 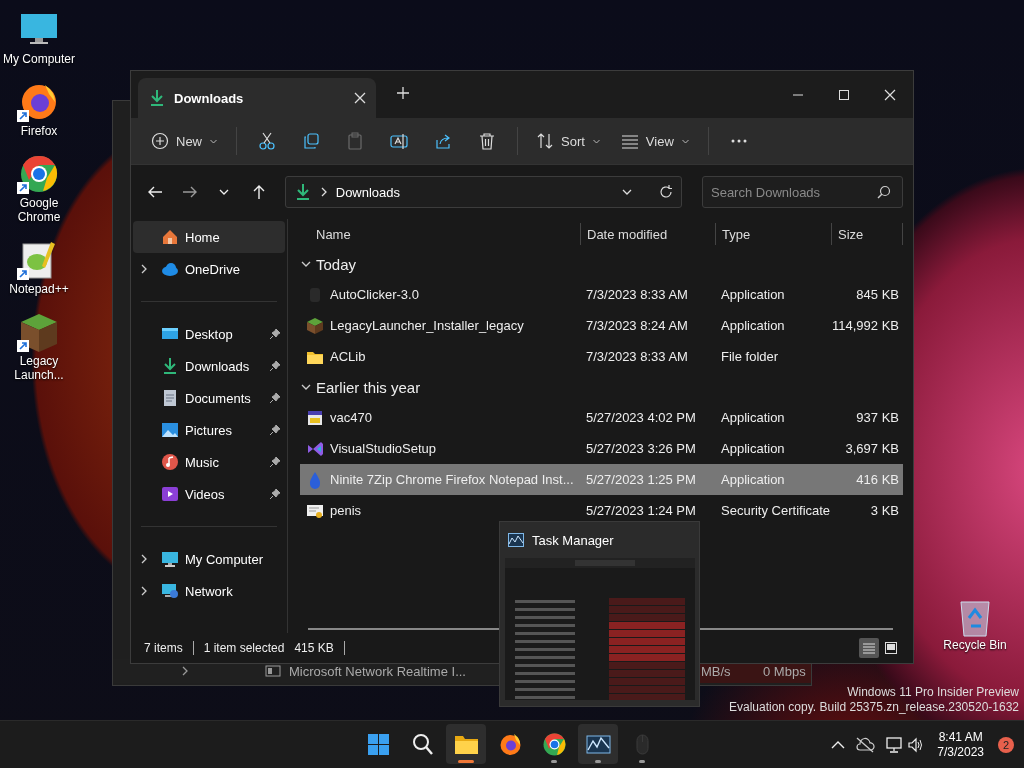 I want to click on cloud-off-icon, so click(x=865, y=744).